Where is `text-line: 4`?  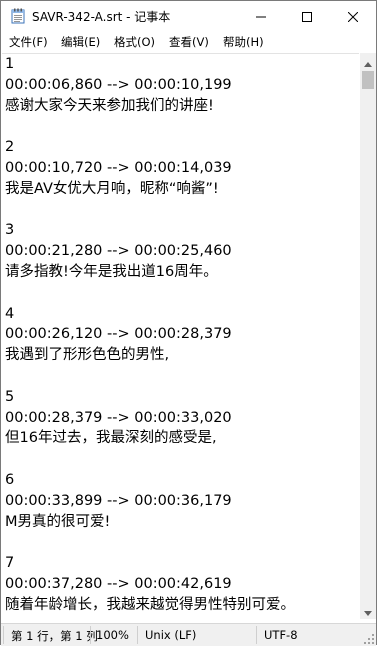 text-line: 4 is located at coordinates (150, 314).